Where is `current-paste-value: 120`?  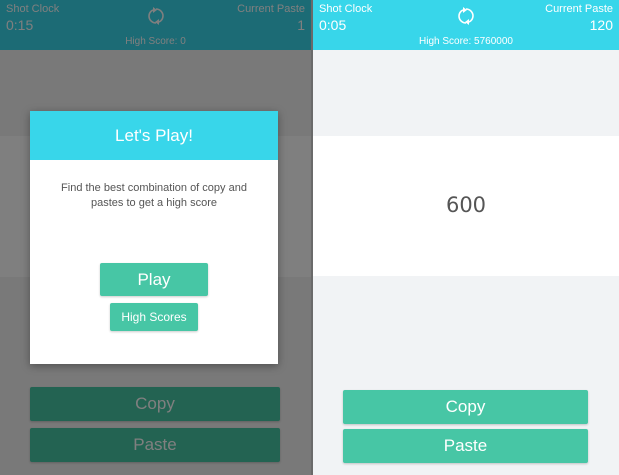 current-paste-value: 120 is located at coordinates (601, 25).